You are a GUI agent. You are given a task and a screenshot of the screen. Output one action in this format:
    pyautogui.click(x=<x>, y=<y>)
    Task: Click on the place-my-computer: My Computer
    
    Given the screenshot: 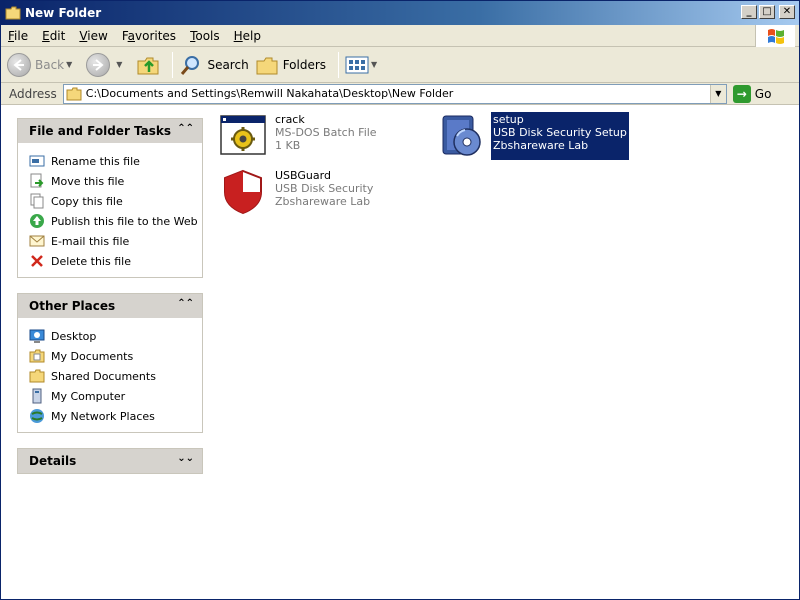 What is the action you would take?
    pyautogui.click(x=115, y=396)
    